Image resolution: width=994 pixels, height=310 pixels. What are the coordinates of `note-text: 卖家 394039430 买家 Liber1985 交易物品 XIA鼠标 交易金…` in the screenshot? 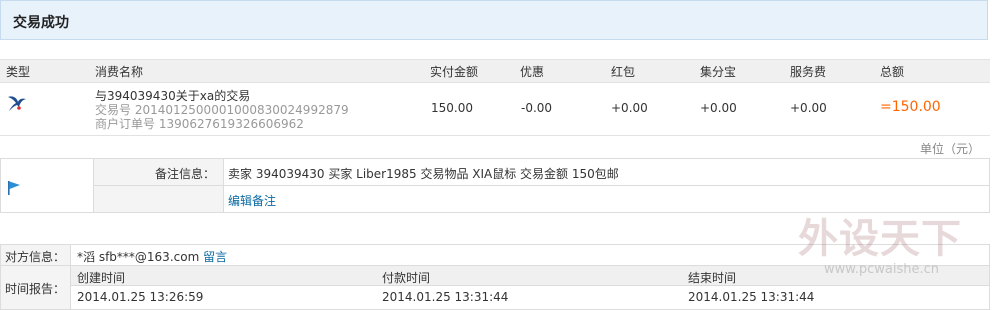 It's located at (423, 174).